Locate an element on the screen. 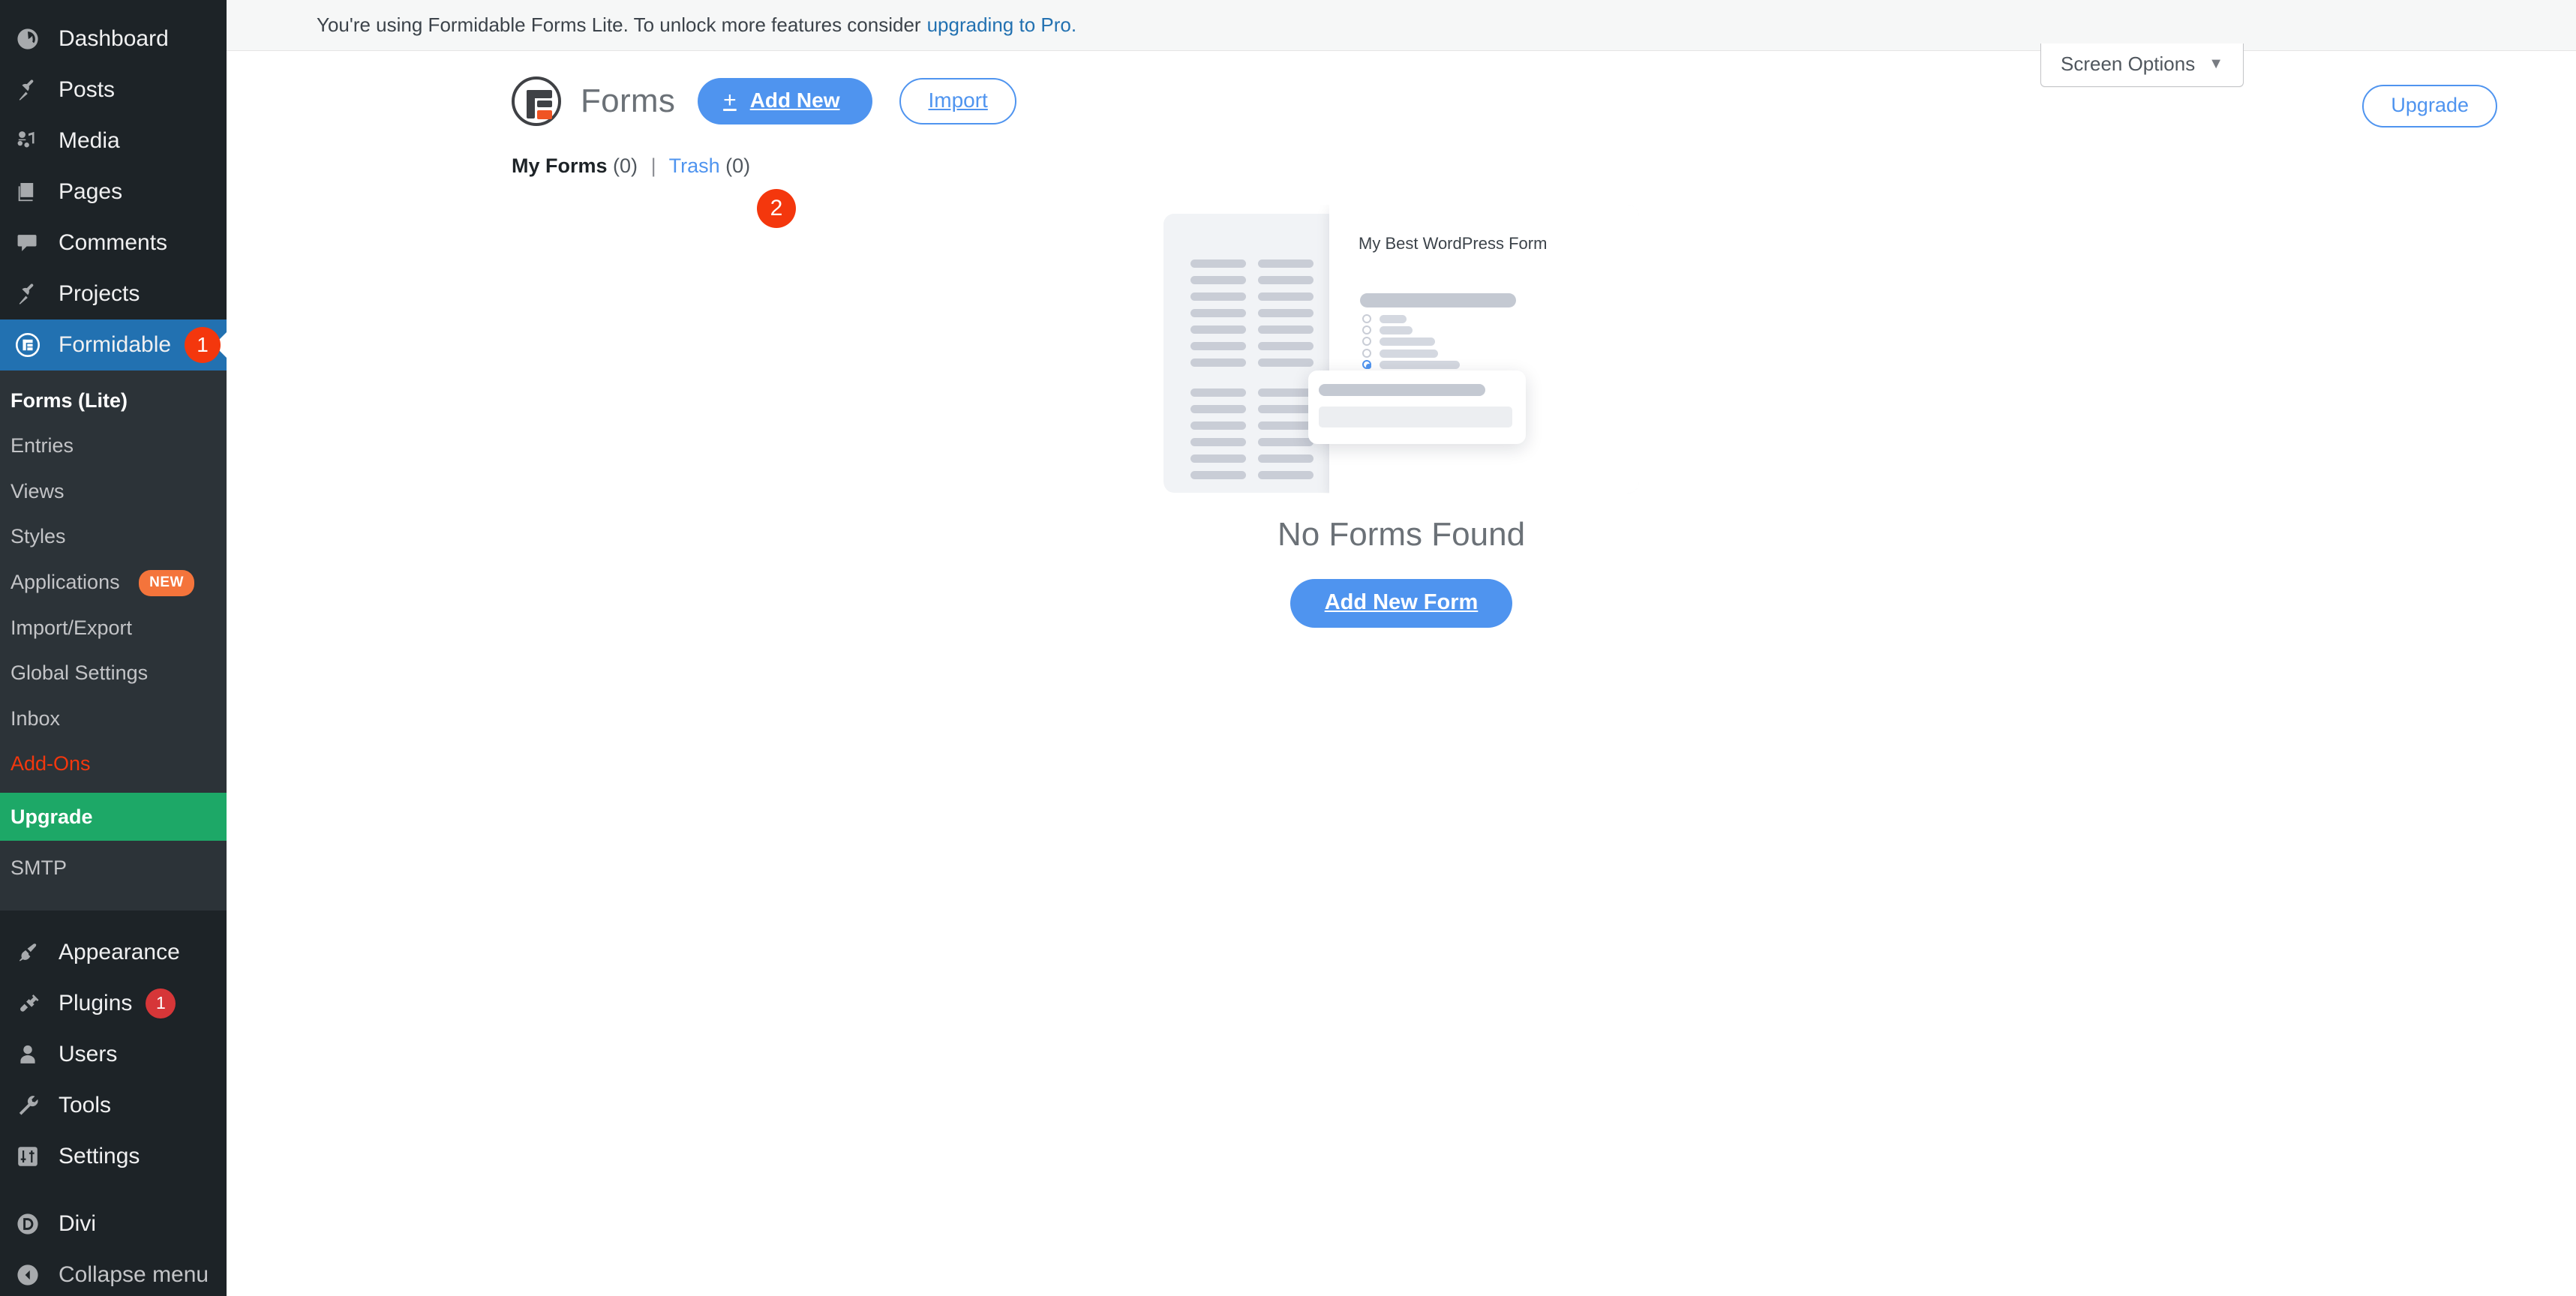  sidebar-item-settings: Settings is located at coordinates (113, 1156).